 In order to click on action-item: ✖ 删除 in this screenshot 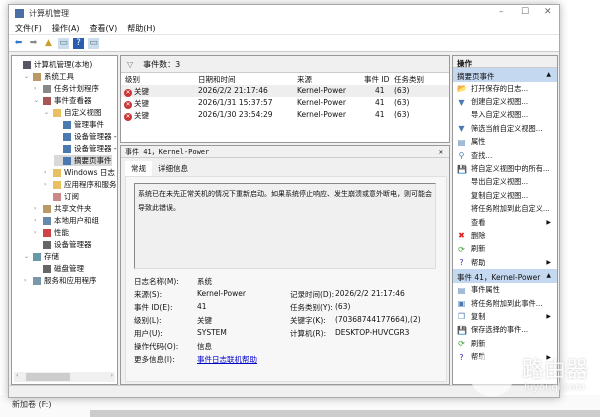, I will do `click(505, 235)`.